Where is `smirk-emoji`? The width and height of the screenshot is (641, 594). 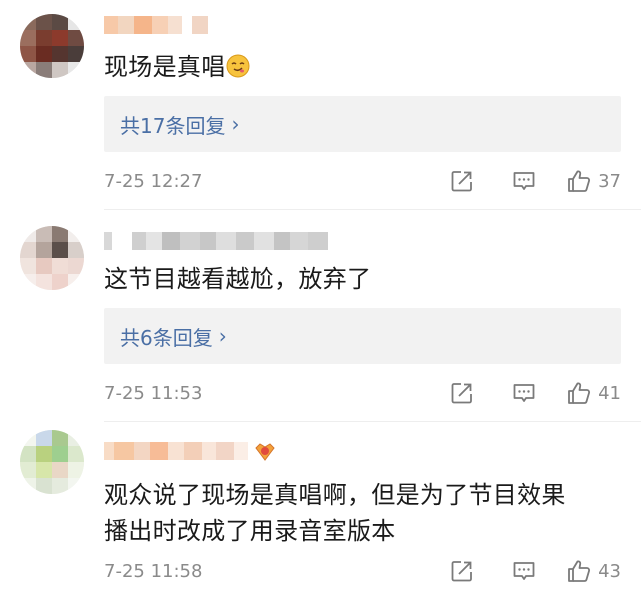 smirk-emoji is located at coordinates (237, 66).